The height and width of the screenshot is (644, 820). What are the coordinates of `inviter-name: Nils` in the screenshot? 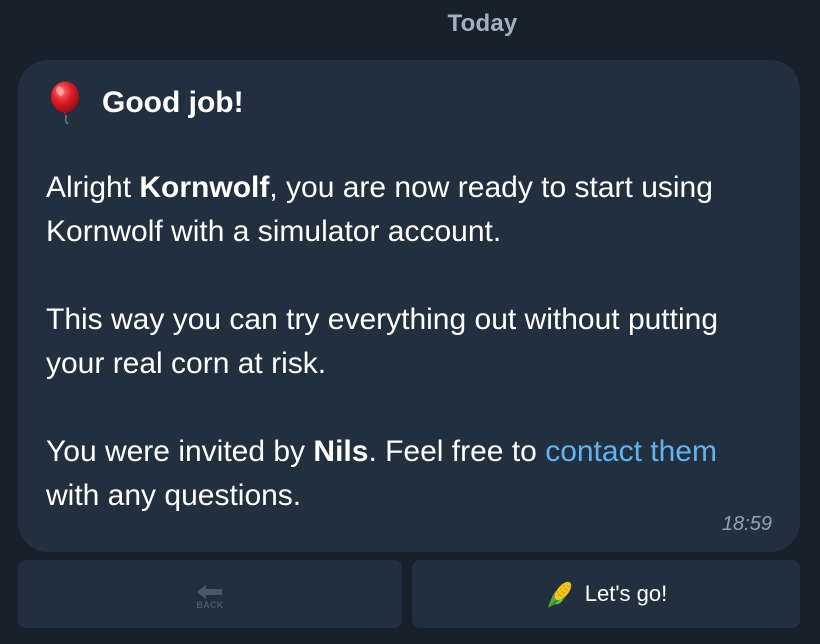 It's located at (341, 451).